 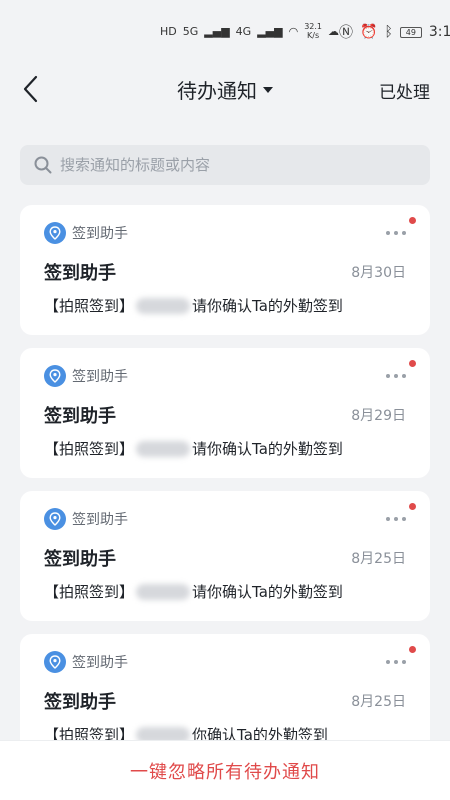 I want to click on back-button, so click(x=31, y=89).